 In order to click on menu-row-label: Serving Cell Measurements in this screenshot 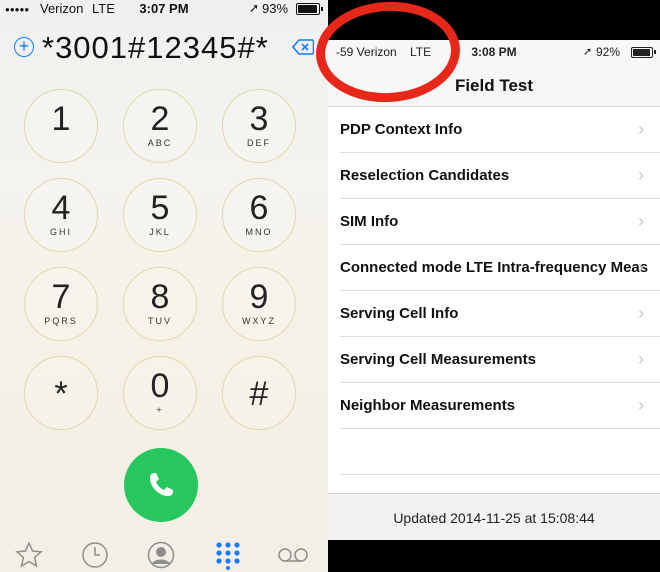, I will do `click(438, 359)`.